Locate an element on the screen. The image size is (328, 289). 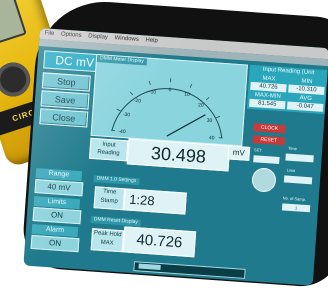
limit-field is located at coordinates (298, 179).